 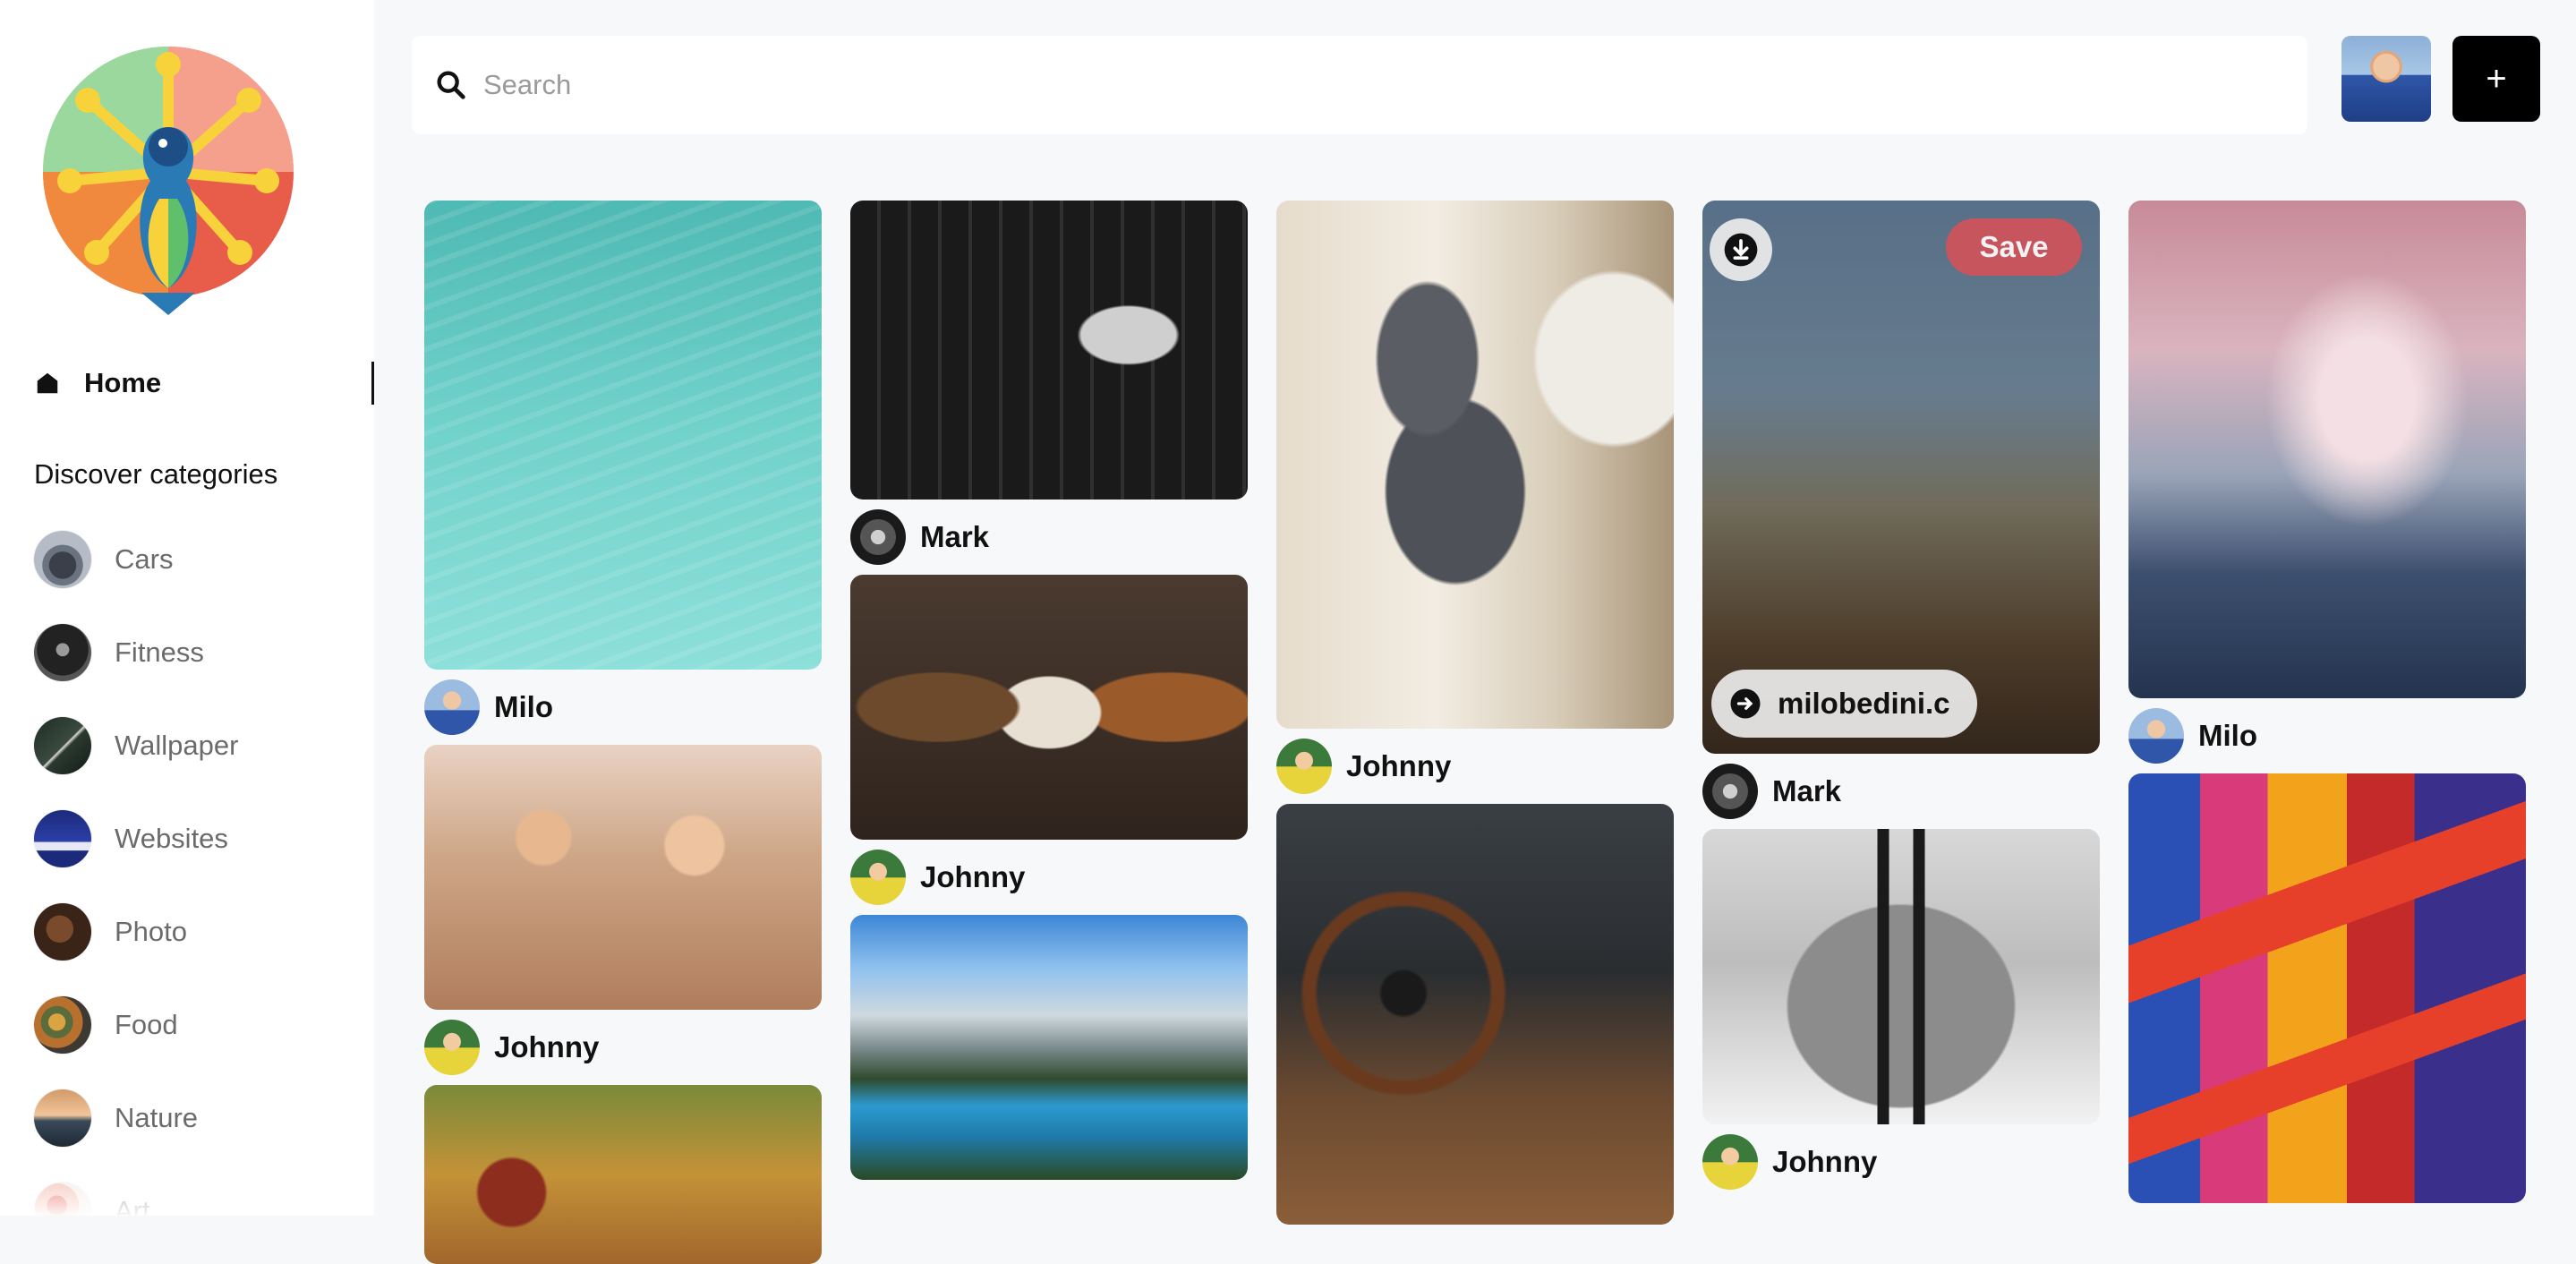 What do you see at coordinates (144, 559) in the screenshot?
I see `category-label: Cars` at bounding box center [144, 559].